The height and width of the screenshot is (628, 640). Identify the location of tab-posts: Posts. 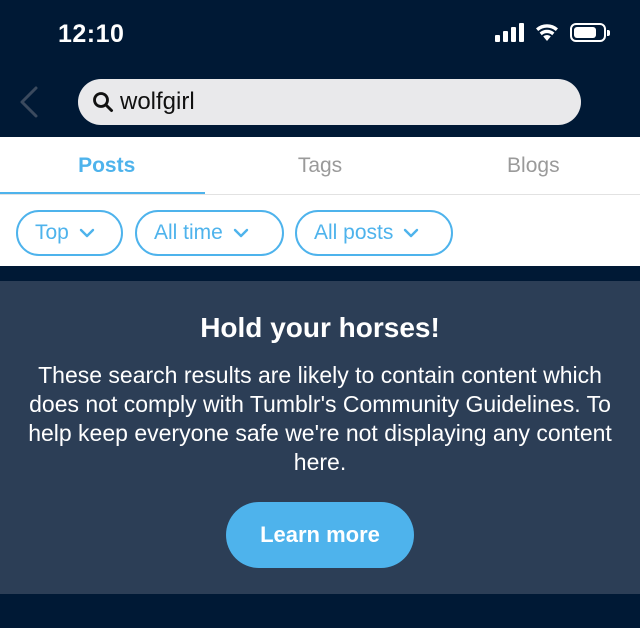
(106, 166).